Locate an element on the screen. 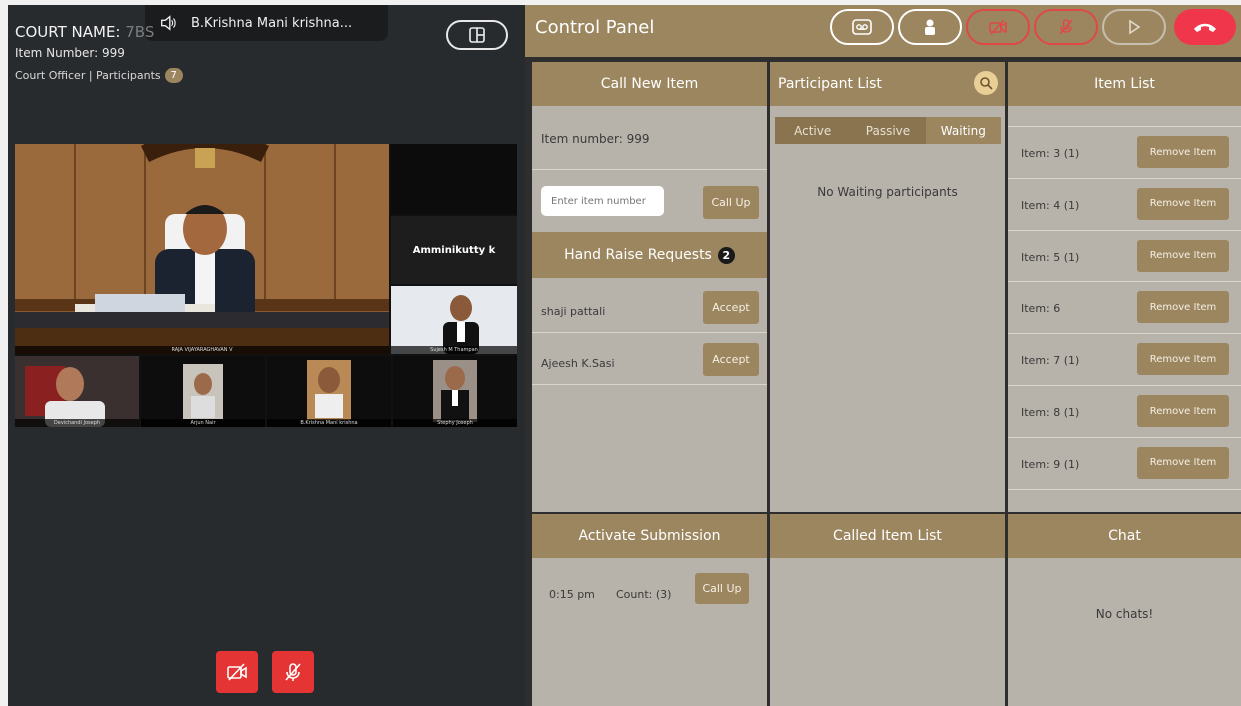 The width and height of the screenshot is (1241, 706). video-tile: Stephy Joseph is located at coordinates (455, 391).